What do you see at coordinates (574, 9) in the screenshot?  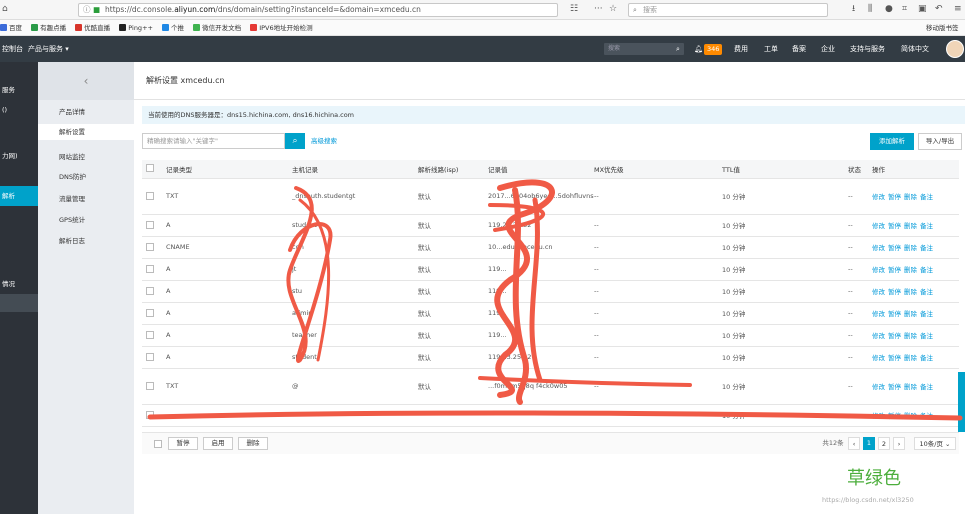 I see `reader-icon: ☷` at bounding box center [574, 9].